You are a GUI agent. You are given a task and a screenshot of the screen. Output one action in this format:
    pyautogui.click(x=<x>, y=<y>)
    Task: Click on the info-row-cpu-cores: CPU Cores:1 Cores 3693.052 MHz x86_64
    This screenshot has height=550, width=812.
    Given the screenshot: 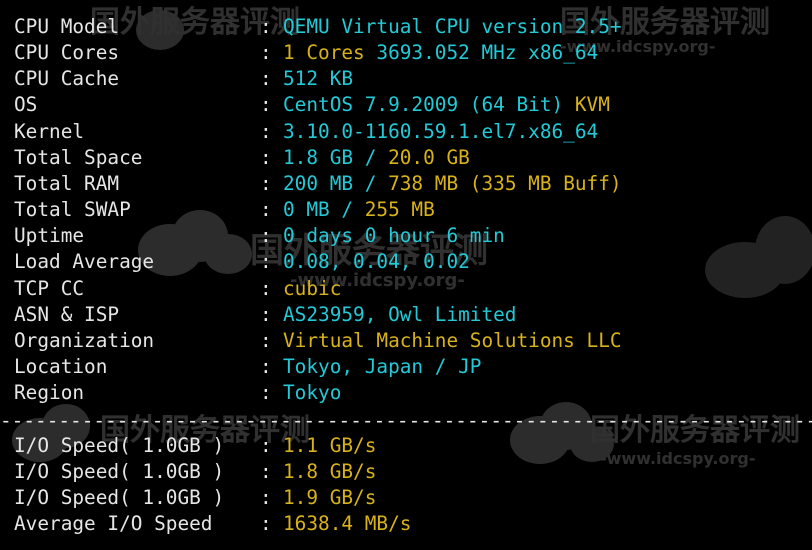 What is the action you would take?
    pyautogui.click(x=406, y=53)
    